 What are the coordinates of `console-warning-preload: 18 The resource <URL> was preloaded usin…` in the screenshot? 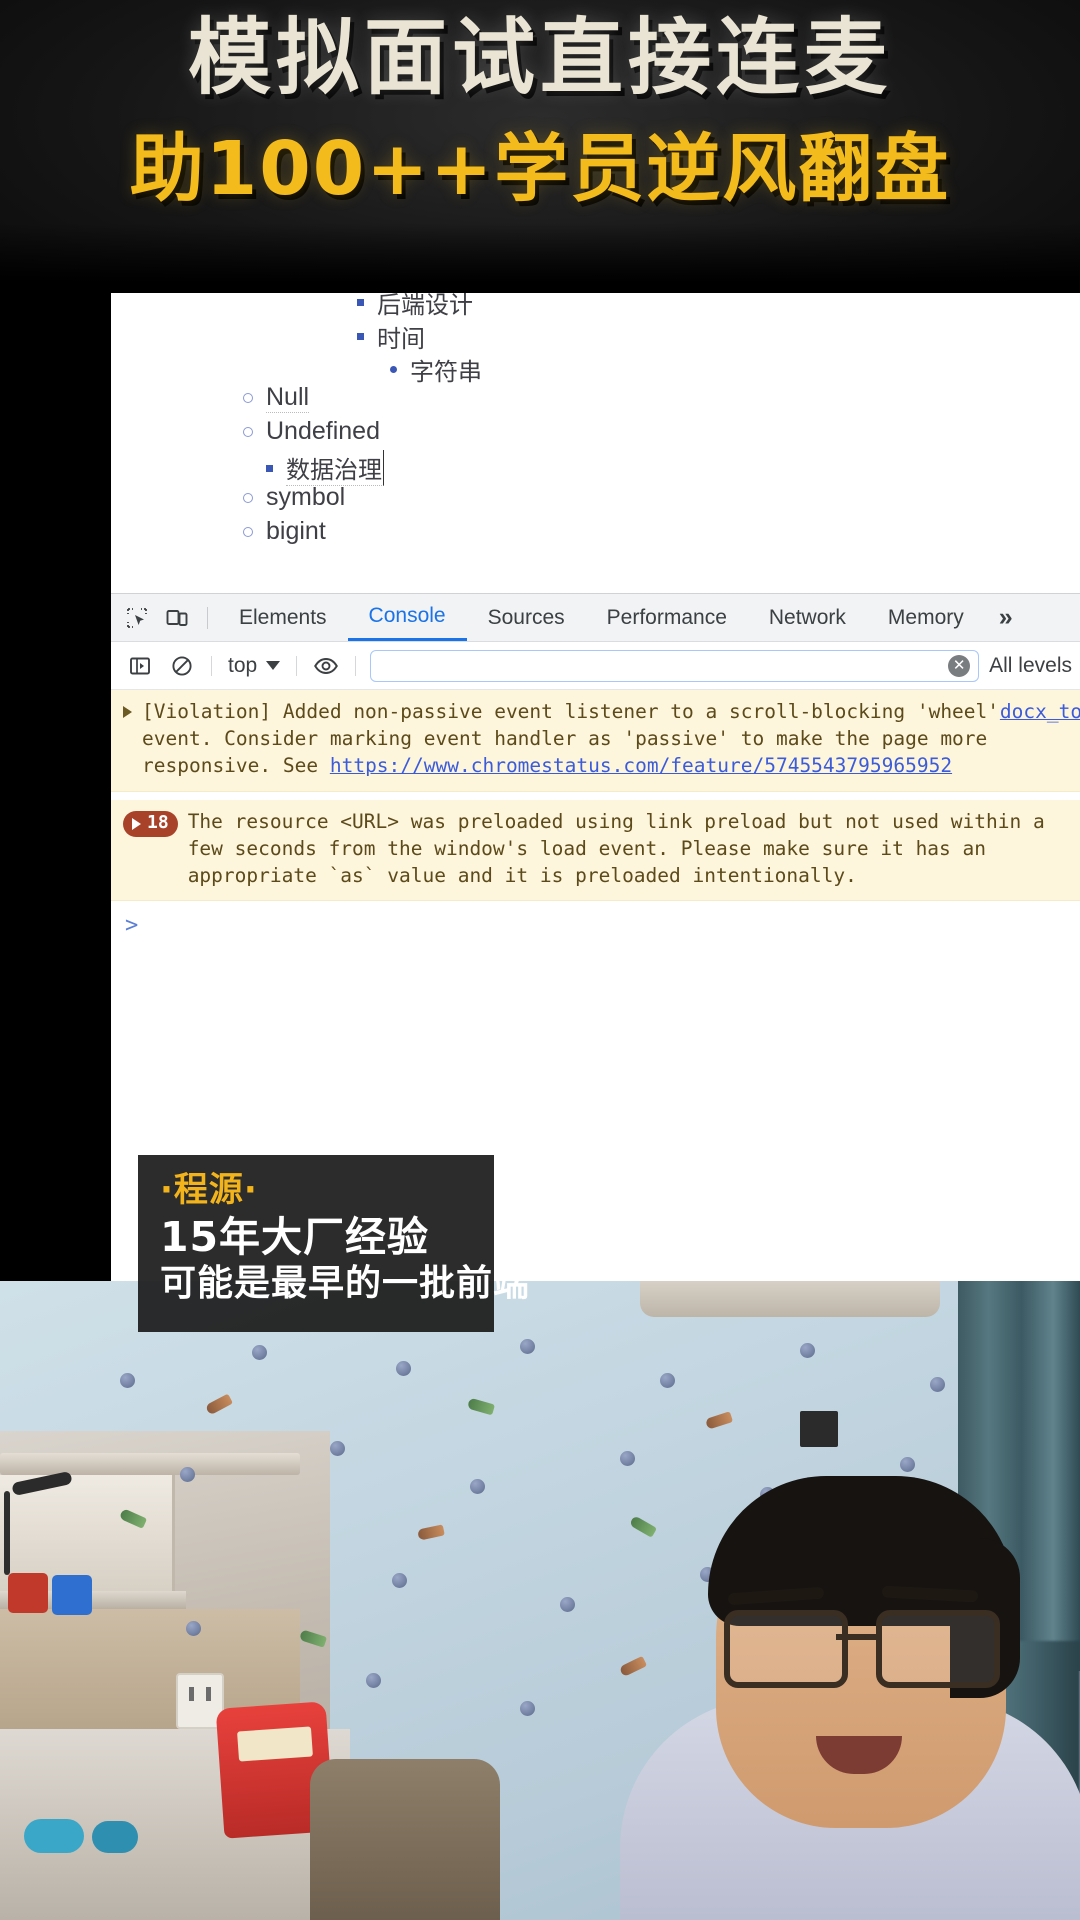 It's located at (595, 850).